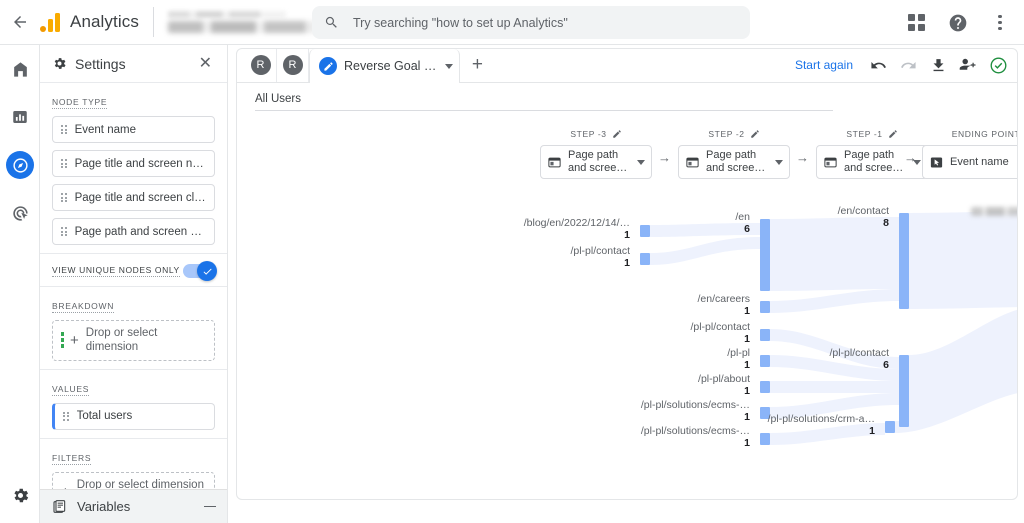 Image resolution: width=1024 pixels, height=523 pixels. I want to click on sidebar-item-admin, so click(20, 495).